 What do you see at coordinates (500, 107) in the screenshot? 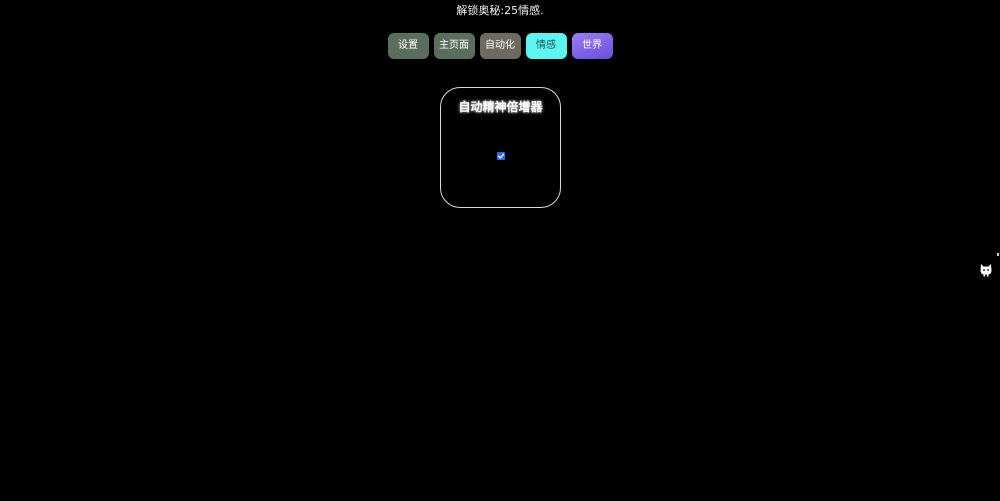
I see `card-title: 自动精神倍增器` at bounding box center [500, 107].